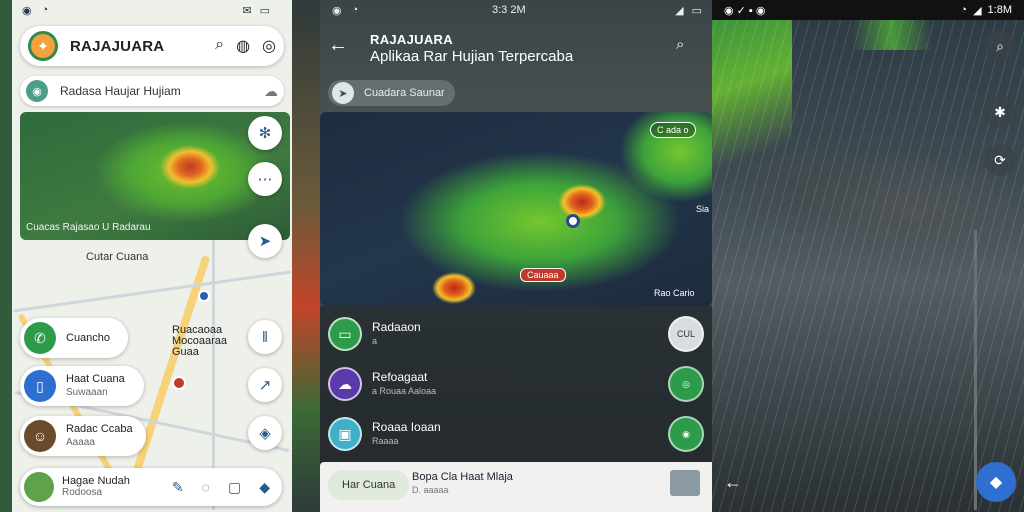 This screenshot has height=512, width=1024. What do you see at coordinates (40, 386) in the screenshot?
I see `bookmark-icon: ▯` at bounding box center [40, 386].